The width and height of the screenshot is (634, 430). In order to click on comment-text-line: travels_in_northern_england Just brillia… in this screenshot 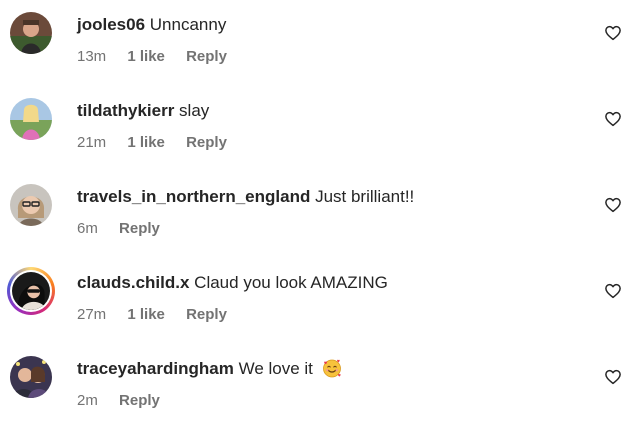, I will do `click(245, 197)`.